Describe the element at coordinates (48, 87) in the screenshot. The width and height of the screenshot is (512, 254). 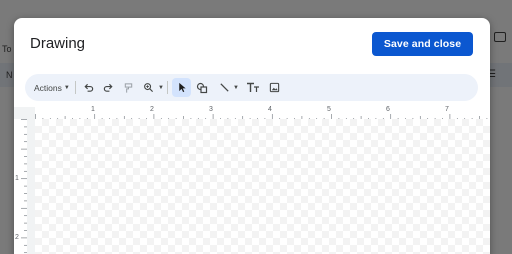
I see `actions-label: Actions` at that location.